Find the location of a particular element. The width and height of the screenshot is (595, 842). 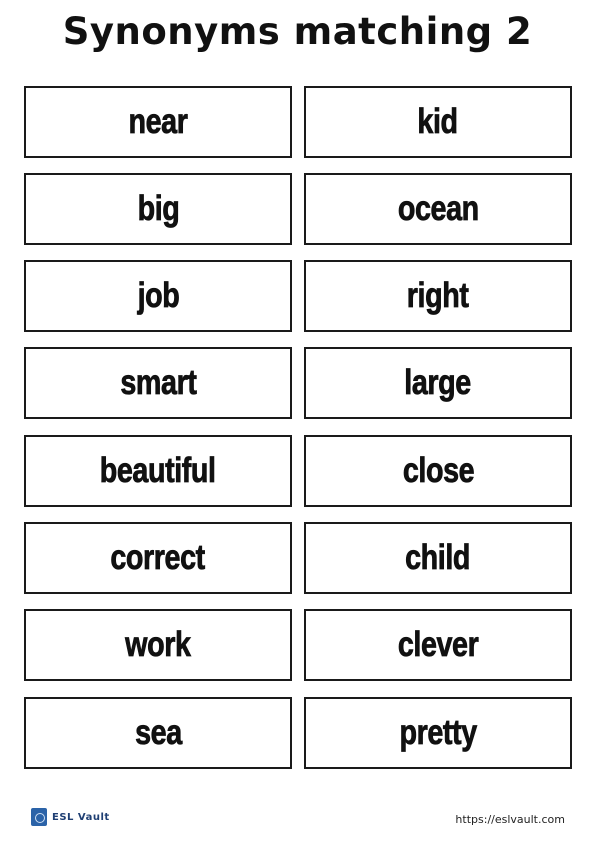

word-label: job is located at coordinates (158, 296).